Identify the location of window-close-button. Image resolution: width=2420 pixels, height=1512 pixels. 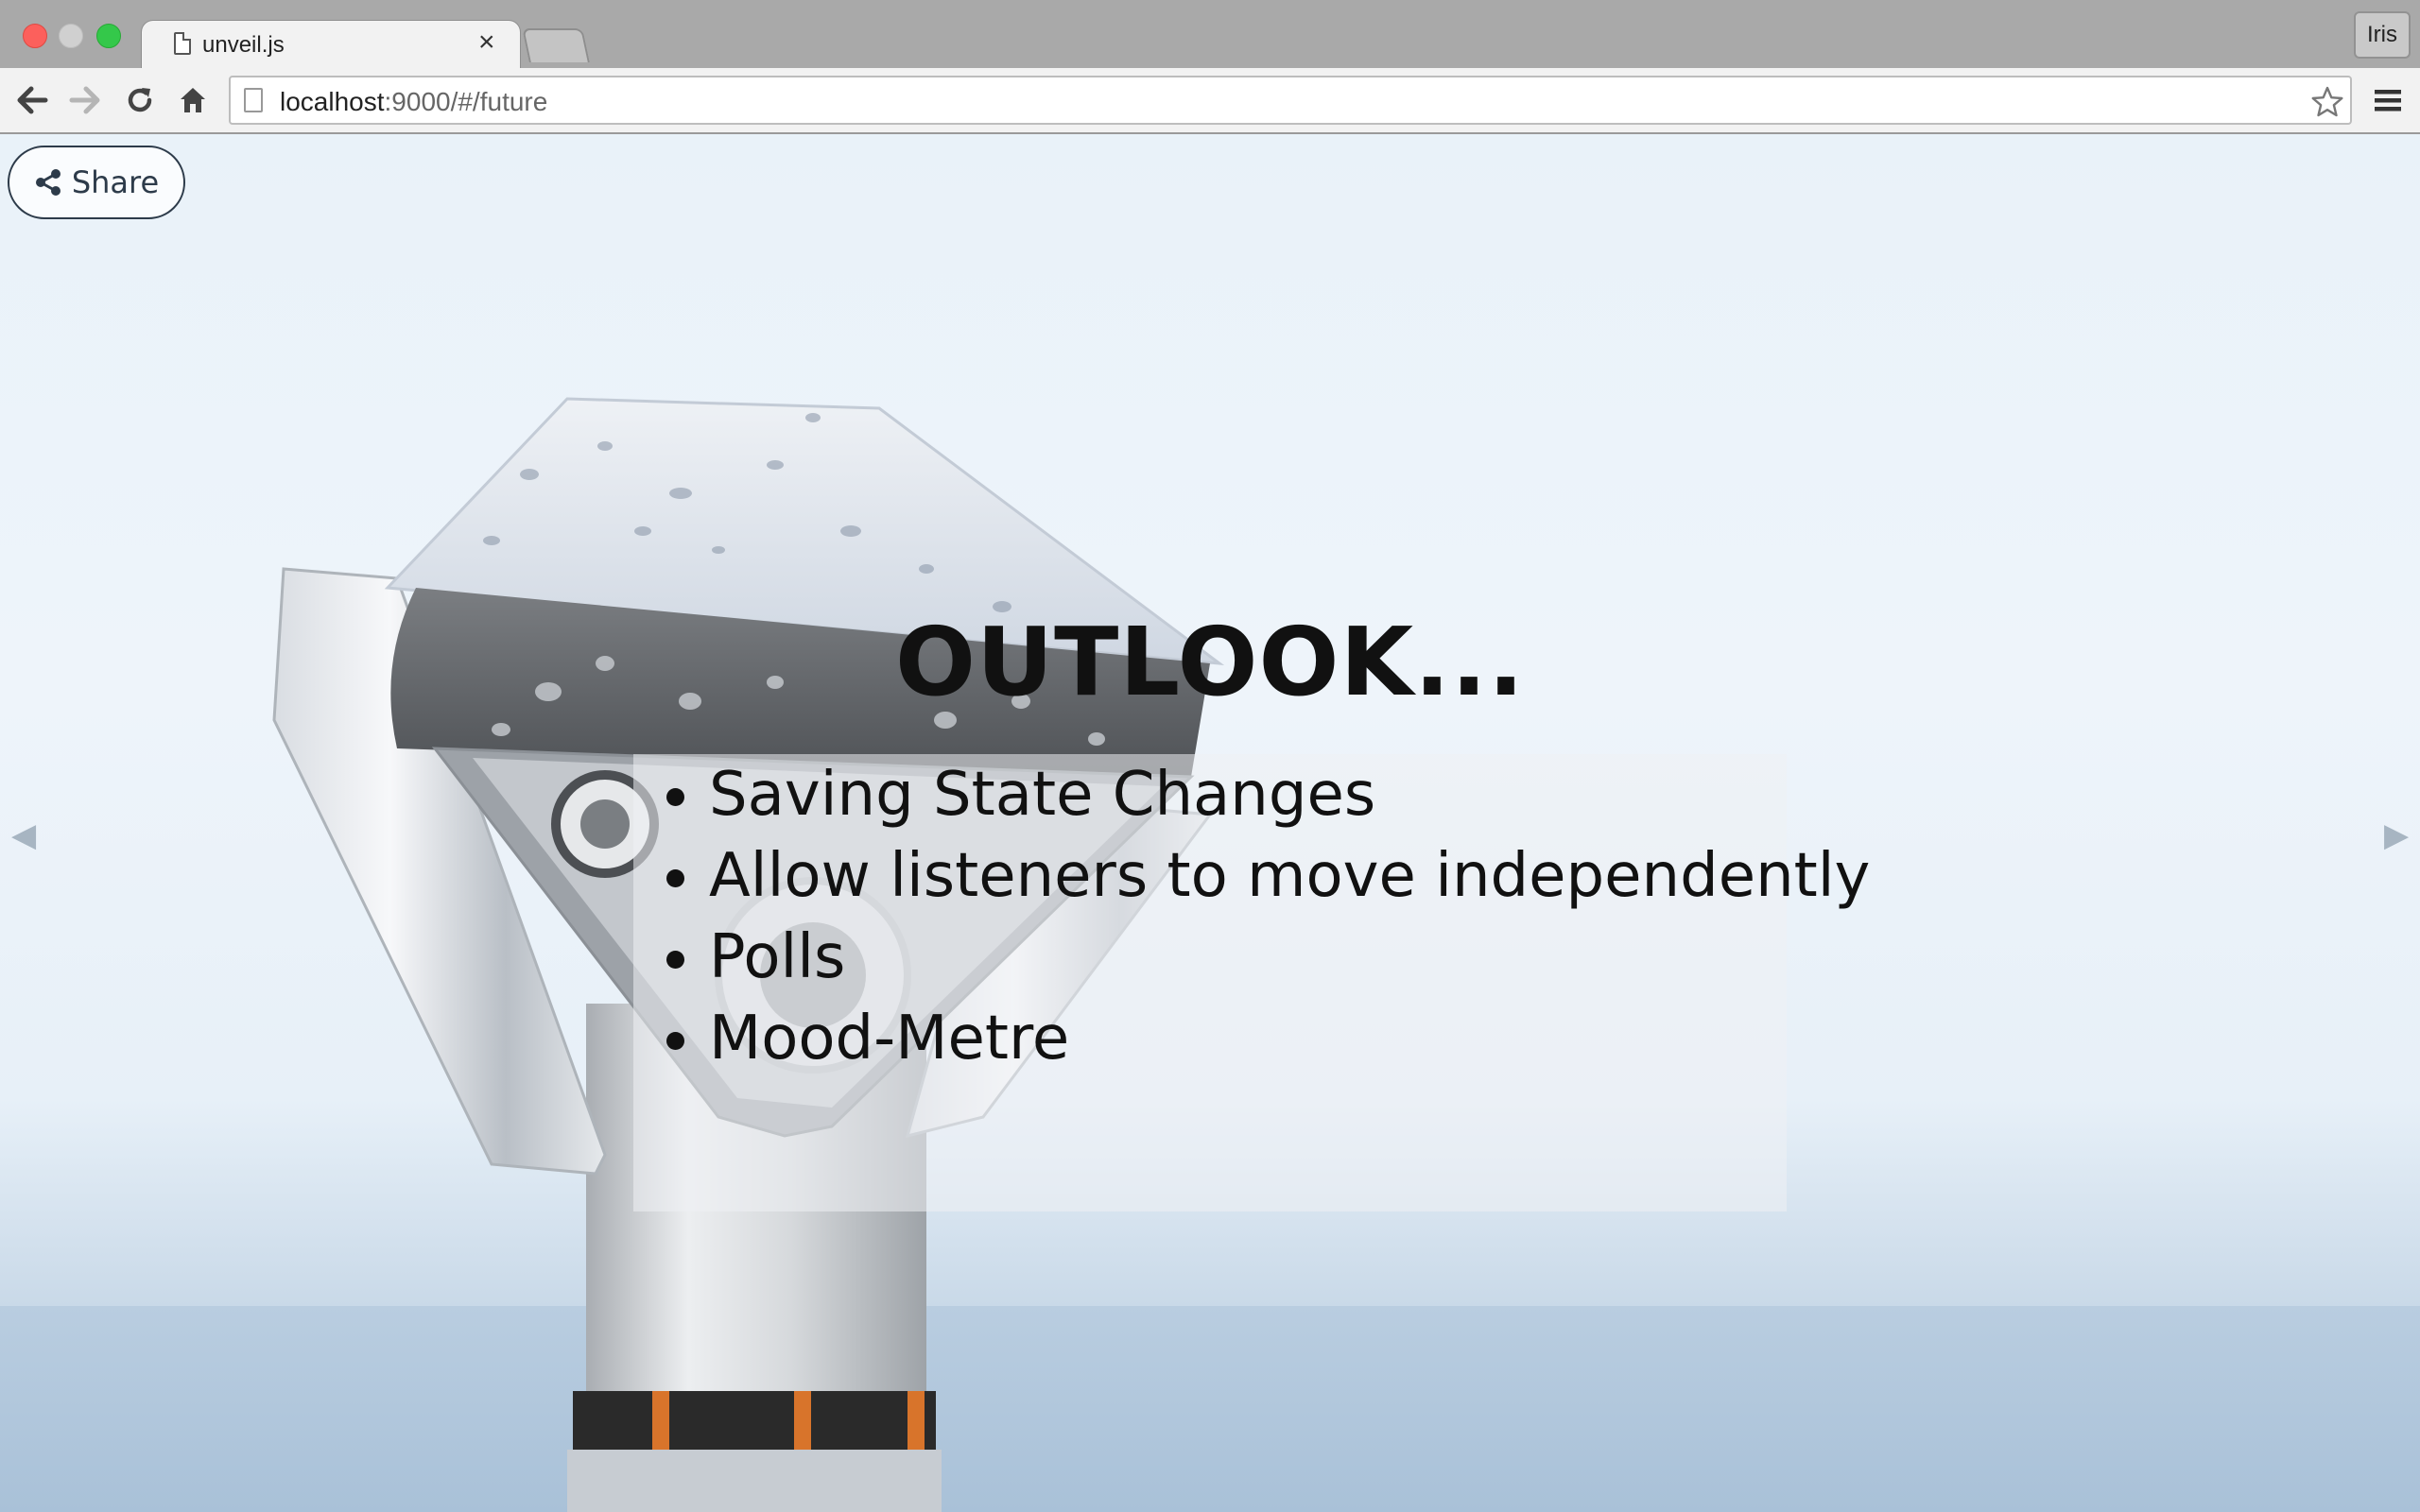
(35, 36).